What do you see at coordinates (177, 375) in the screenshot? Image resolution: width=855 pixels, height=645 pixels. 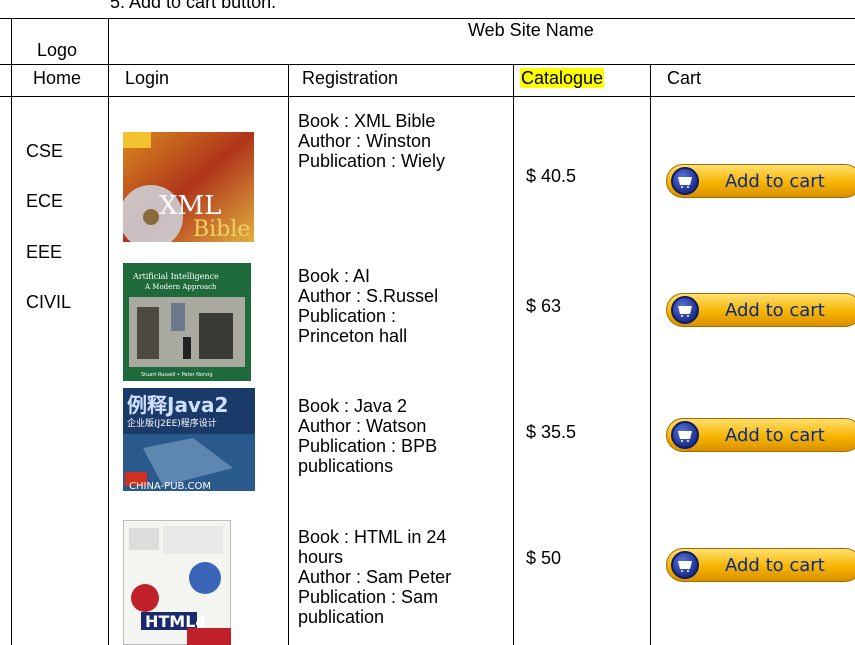 I see `svg-text: Stuart Russell • Peter Norvig` at bounding box center [177, 375].